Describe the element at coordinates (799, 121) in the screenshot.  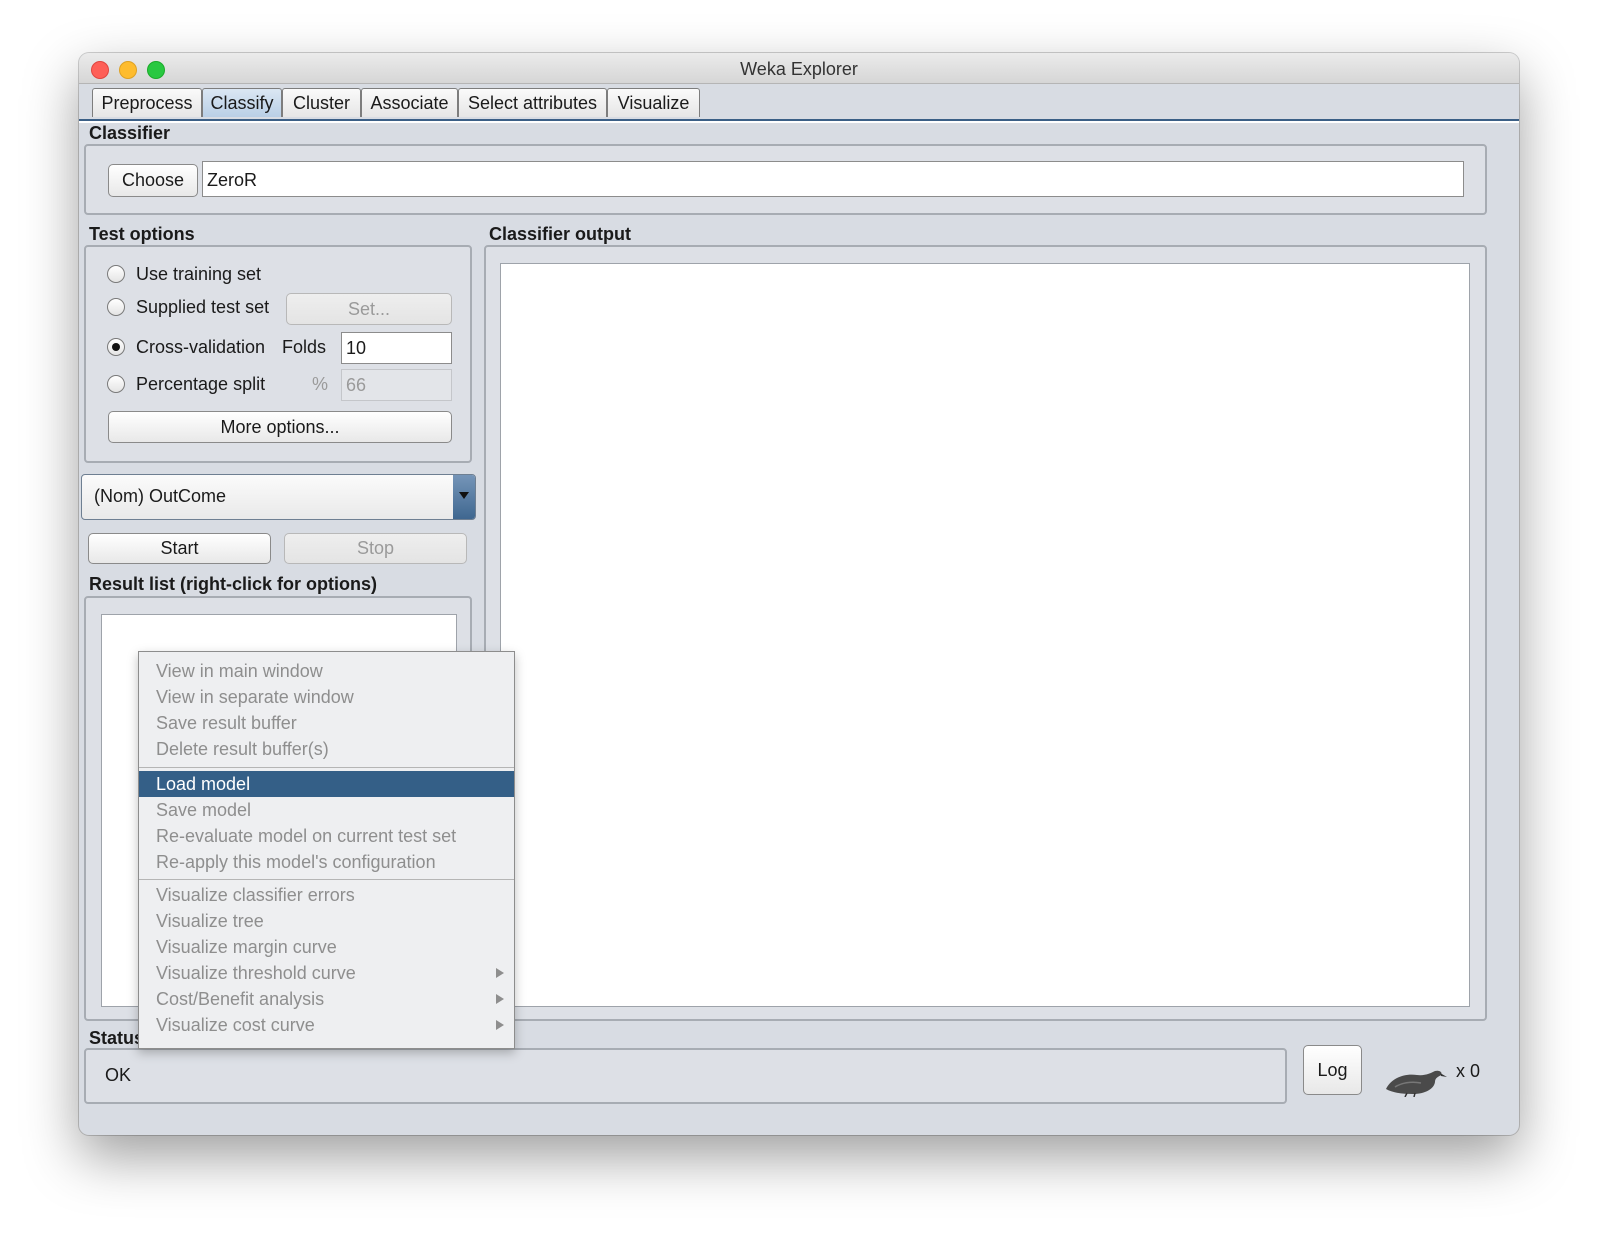
I see `tab-underline` at that location.